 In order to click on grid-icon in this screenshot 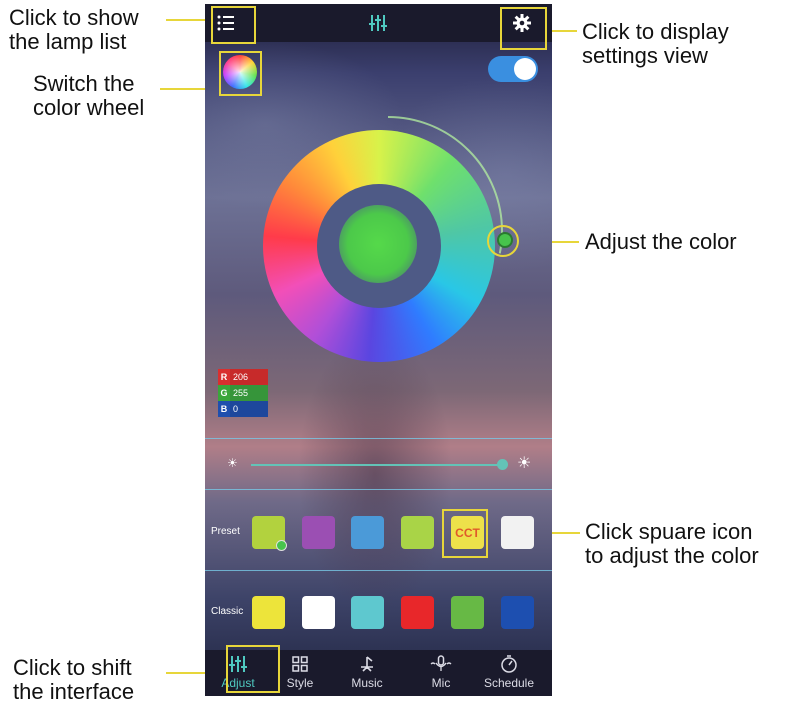, I will do `click(300, 664)`.